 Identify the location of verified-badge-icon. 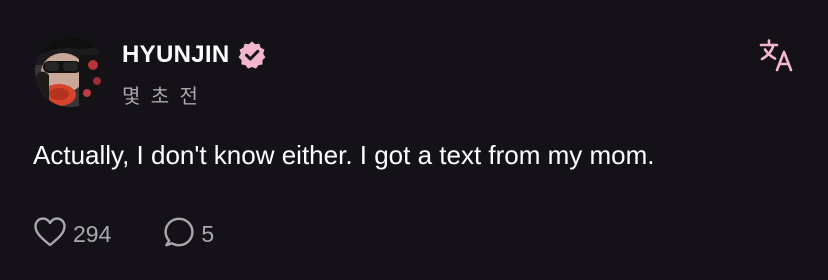
(252, 55).